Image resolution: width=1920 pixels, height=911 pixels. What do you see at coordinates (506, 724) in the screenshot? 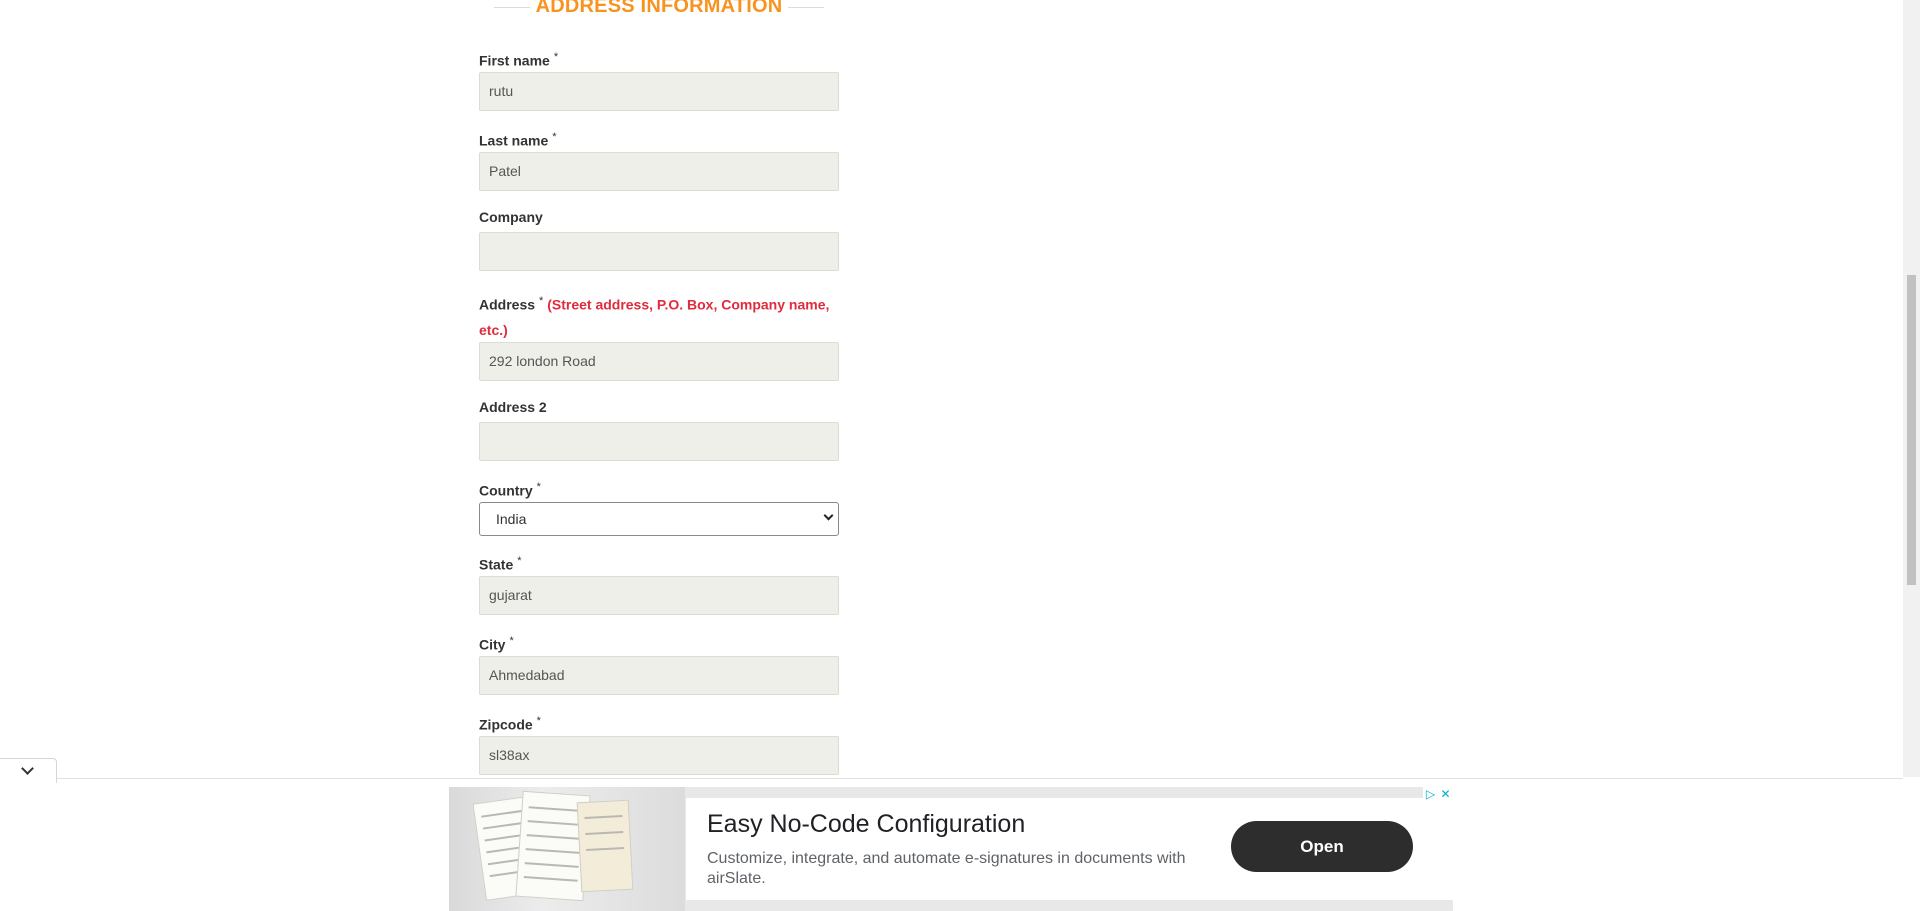
I see `zipcode-label-text: Zipcode` at bounding box center [506, 724].